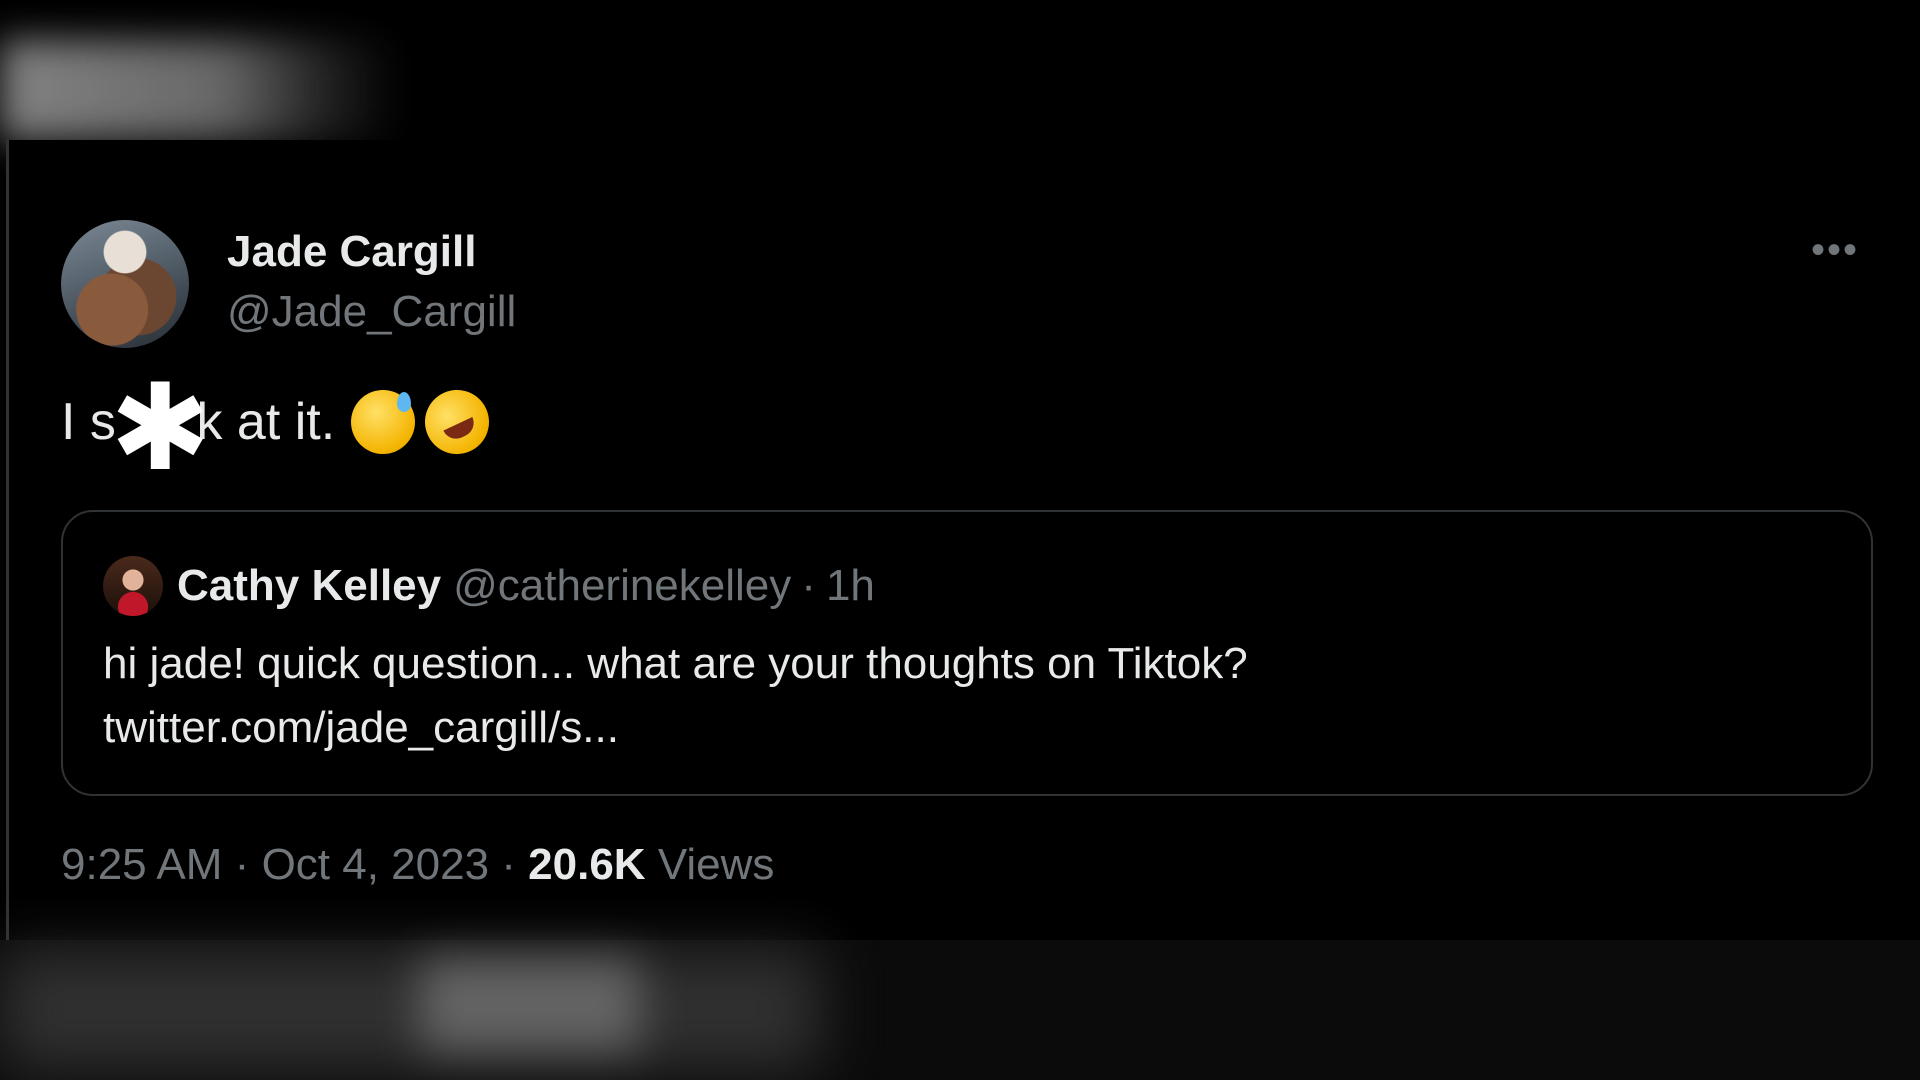 The width and height of the screenshot is (1920, 1080). What do you see at coordinates (133, 586) in the screenshot?
I see `quoted-author-avatar` at bounding box center [133, 586].